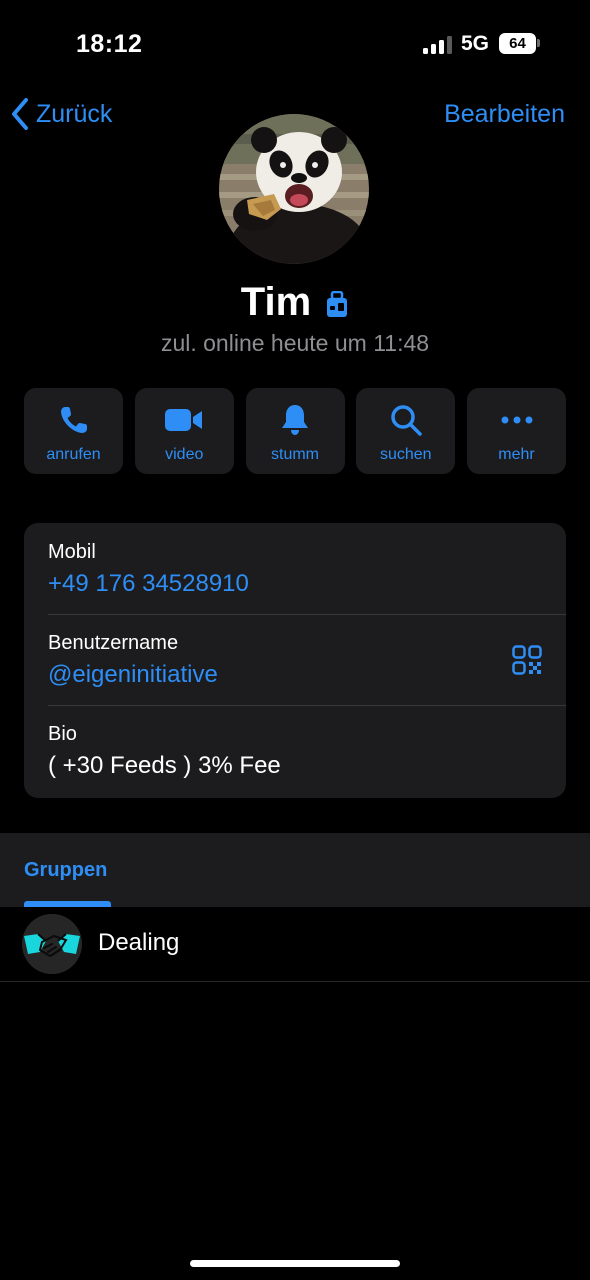 The height and width of the screenshot is (1280, 590). Describe the element at coordinates (538, 43) in the screenshot. I see `battery-nub` at that location.